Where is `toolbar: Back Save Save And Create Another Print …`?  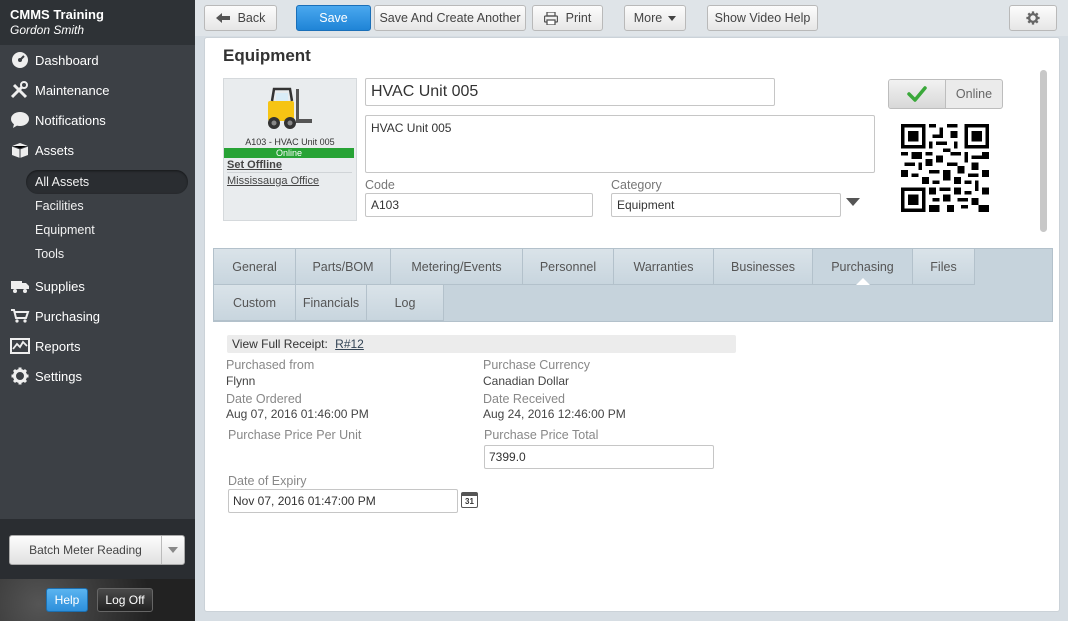
toolbar: Back Save Save And Create Another Print … is located at coordinates (631, 18).